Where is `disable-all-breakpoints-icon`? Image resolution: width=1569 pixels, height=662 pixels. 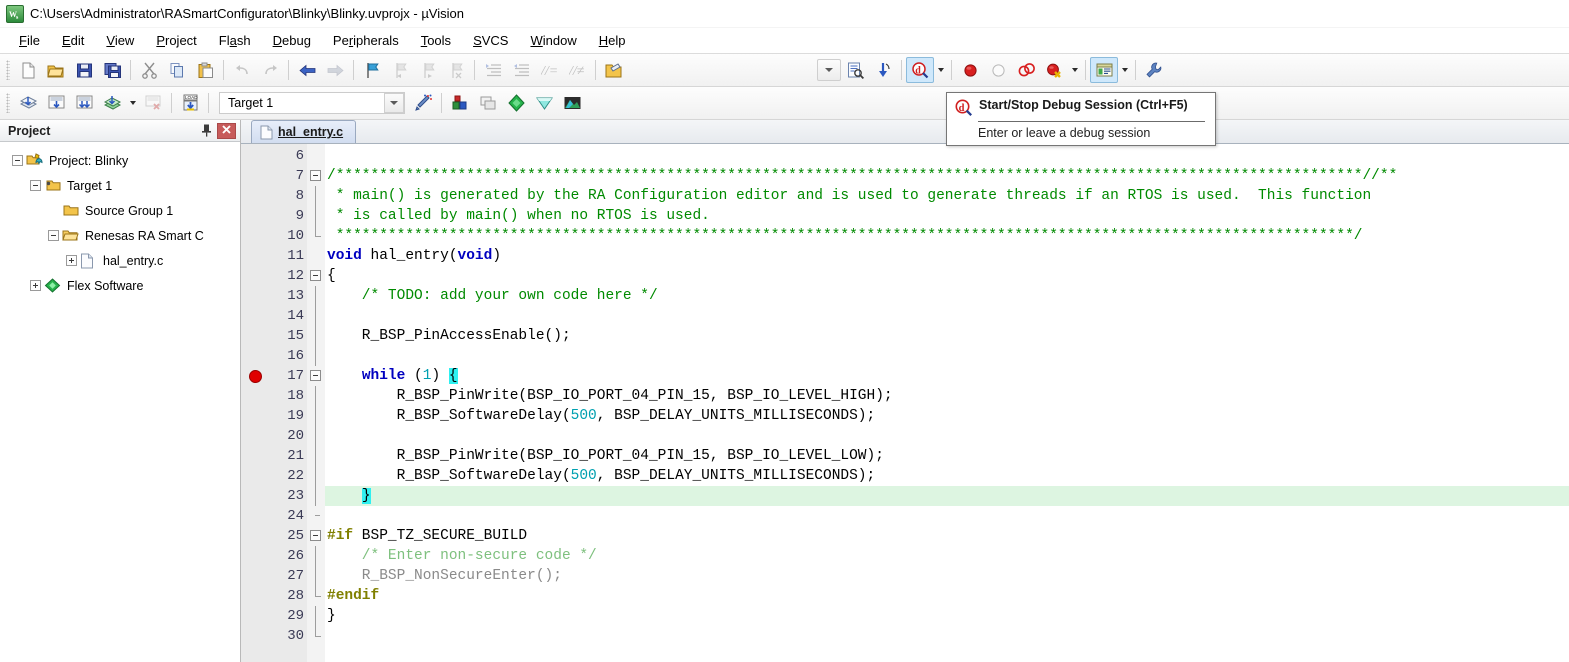
disable-all-breakpoints-icon is located at coordinates (1026, 70).